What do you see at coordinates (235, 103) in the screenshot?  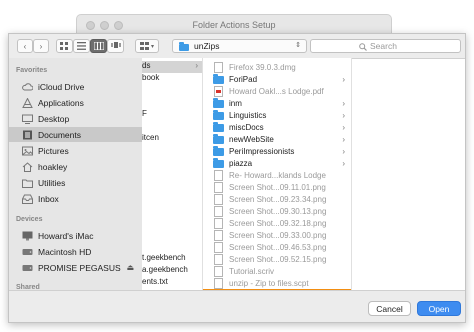 I see `file-name: inm` at bounding box center [235, 103].